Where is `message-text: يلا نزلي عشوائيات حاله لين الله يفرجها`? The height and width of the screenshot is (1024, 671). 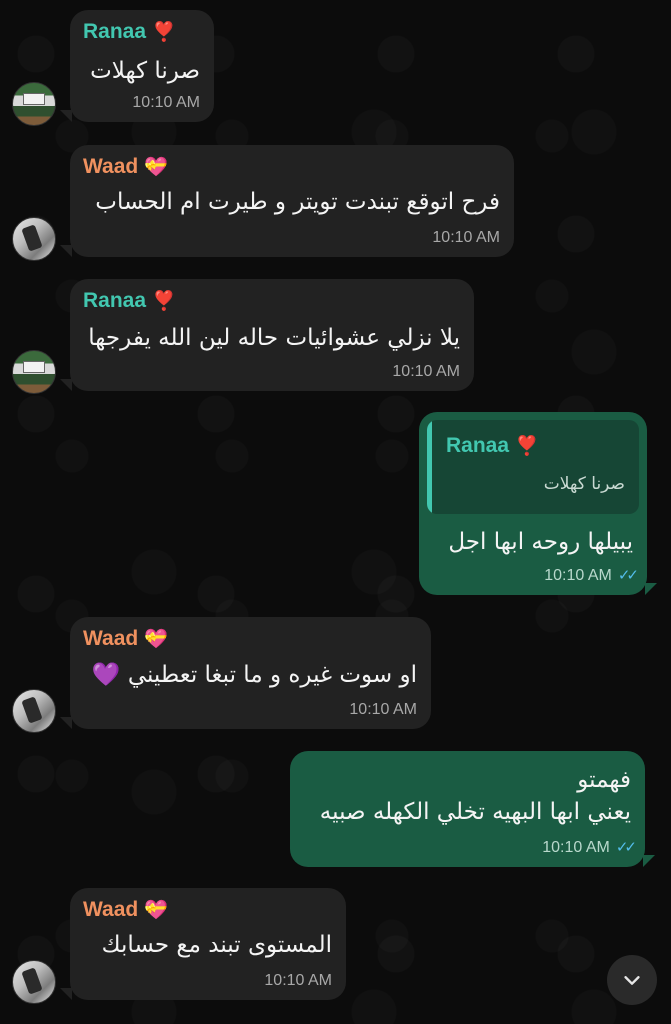 message-text: يلا نزلي عشوائيات حاله لين الله يفرجها is located at coordinates (274, 338).